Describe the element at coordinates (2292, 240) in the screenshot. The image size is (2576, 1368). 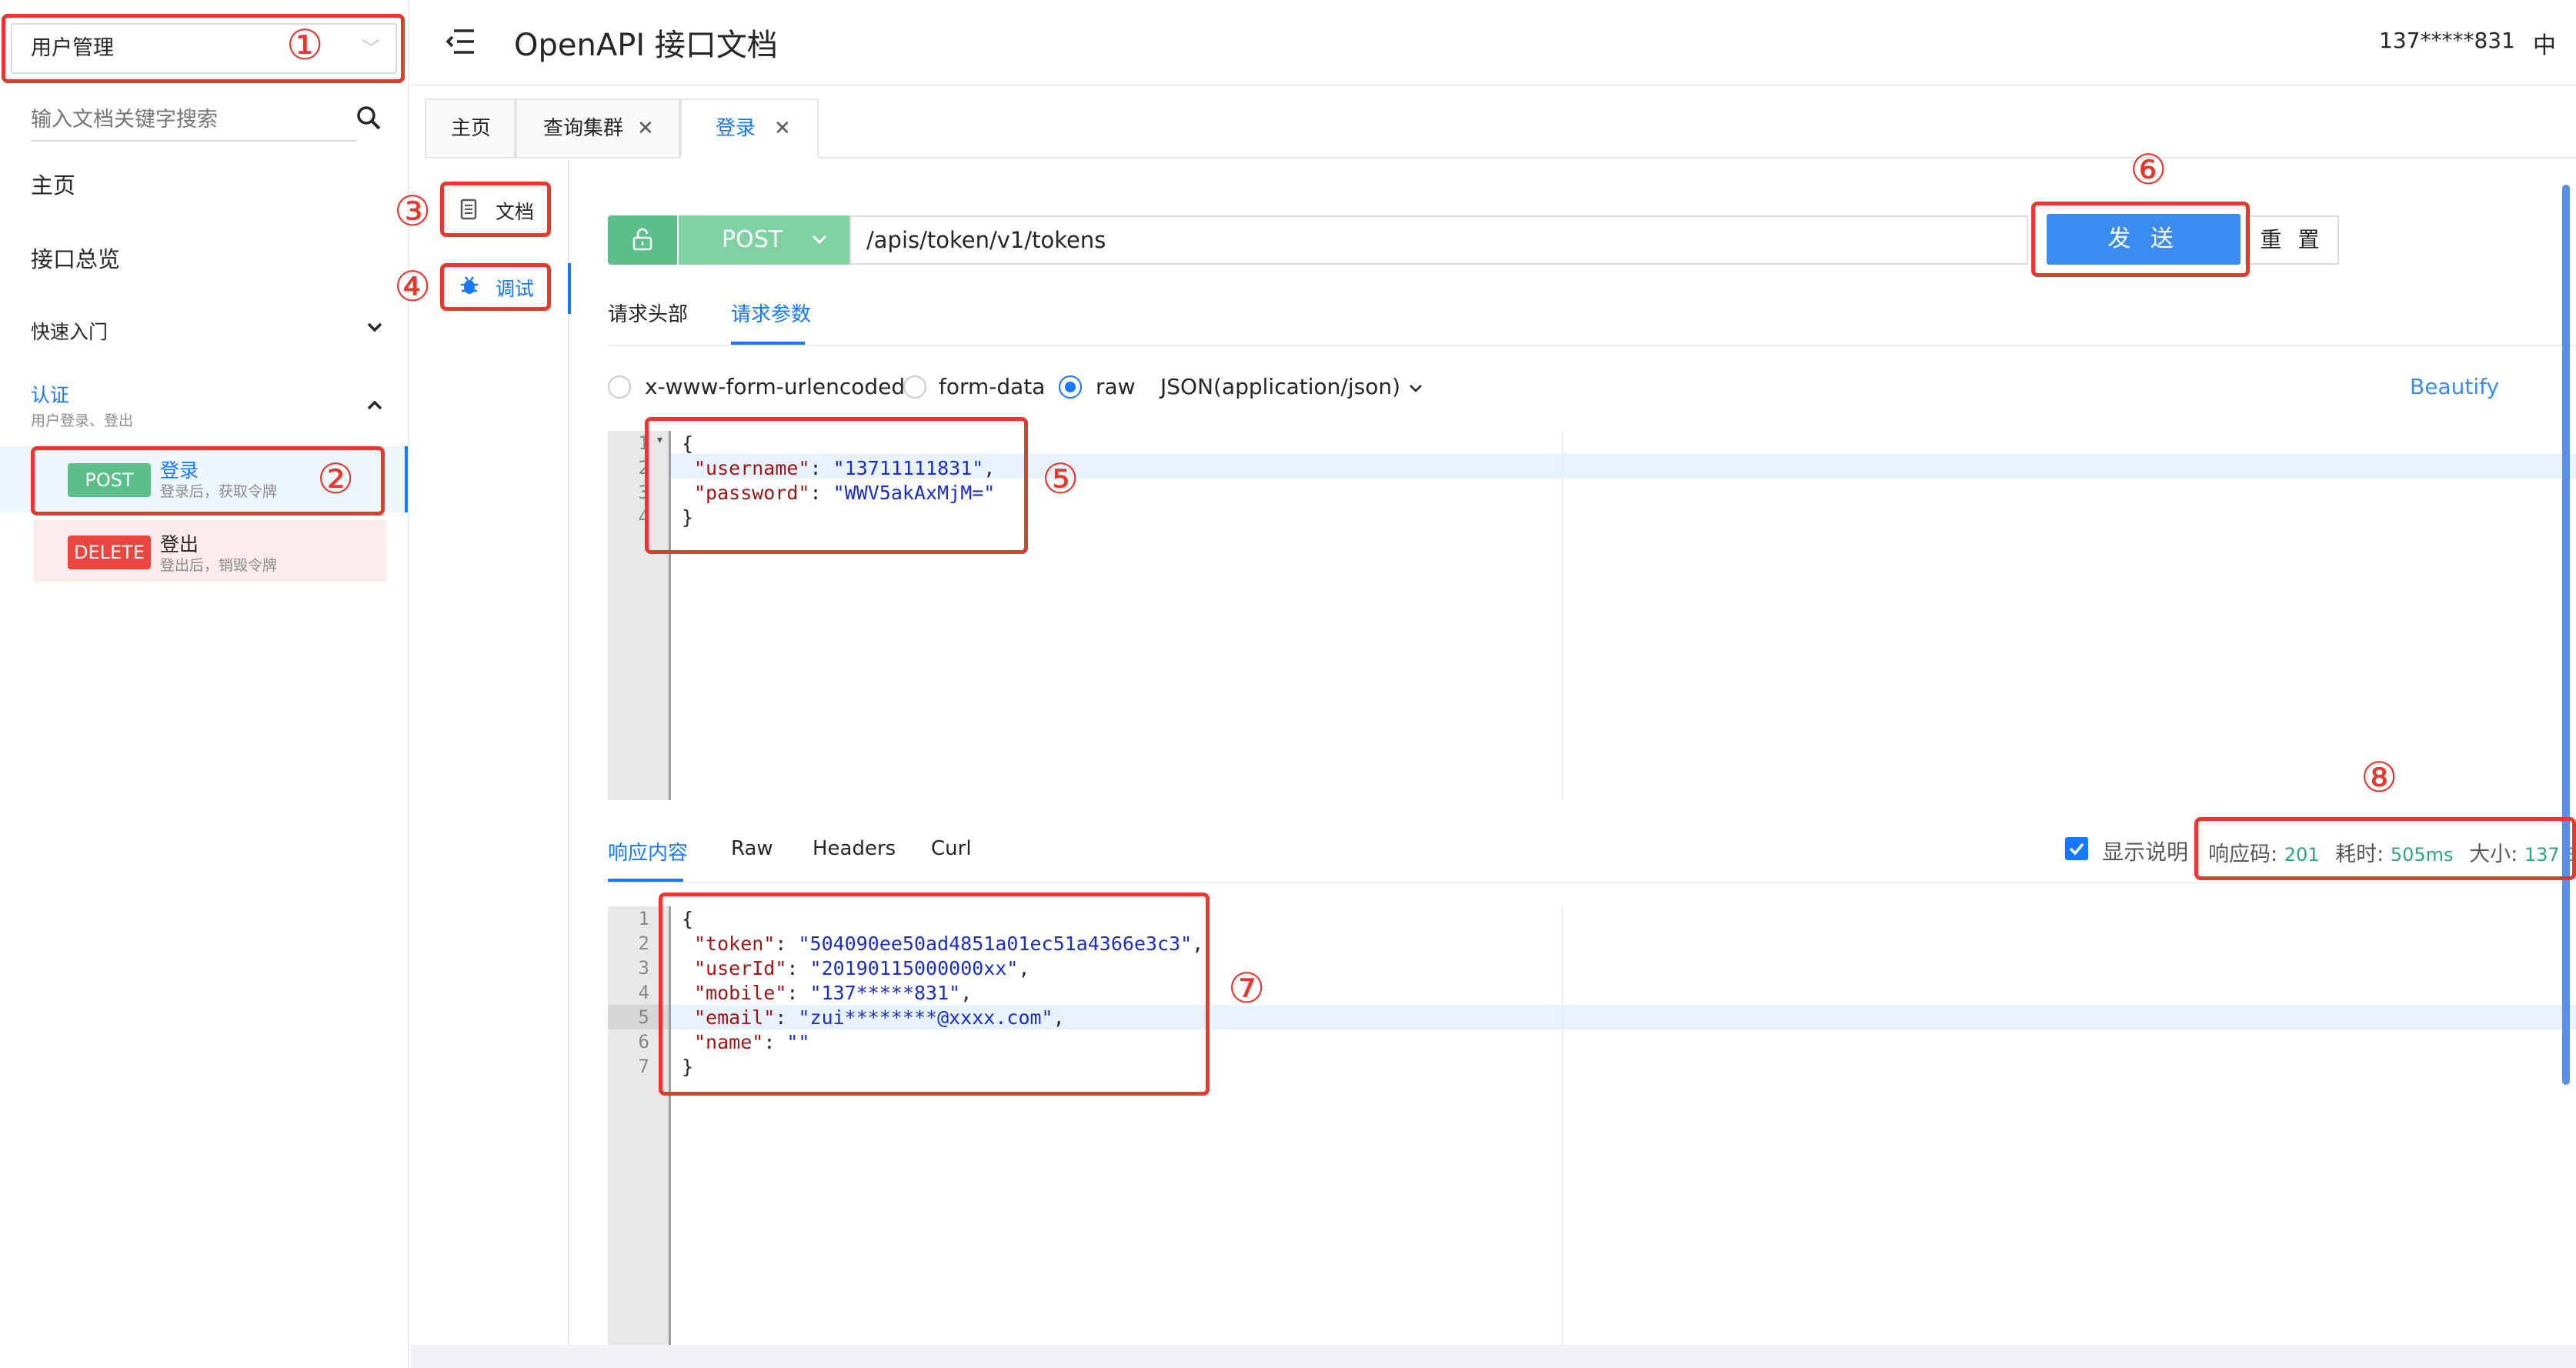
I see `reset-button: 重 置` at that location.